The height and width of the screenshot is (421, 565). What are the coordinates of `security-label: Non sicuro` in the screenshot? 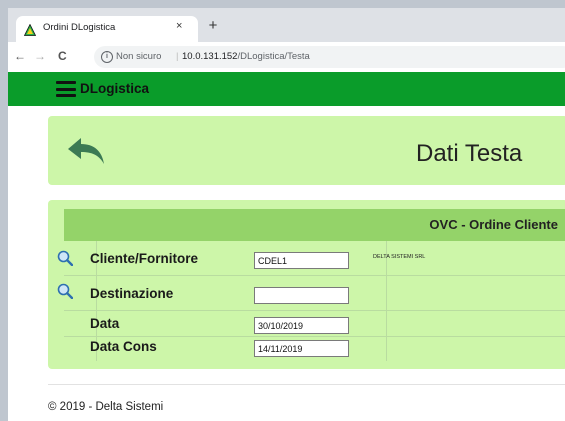 It's located at (139, 56).